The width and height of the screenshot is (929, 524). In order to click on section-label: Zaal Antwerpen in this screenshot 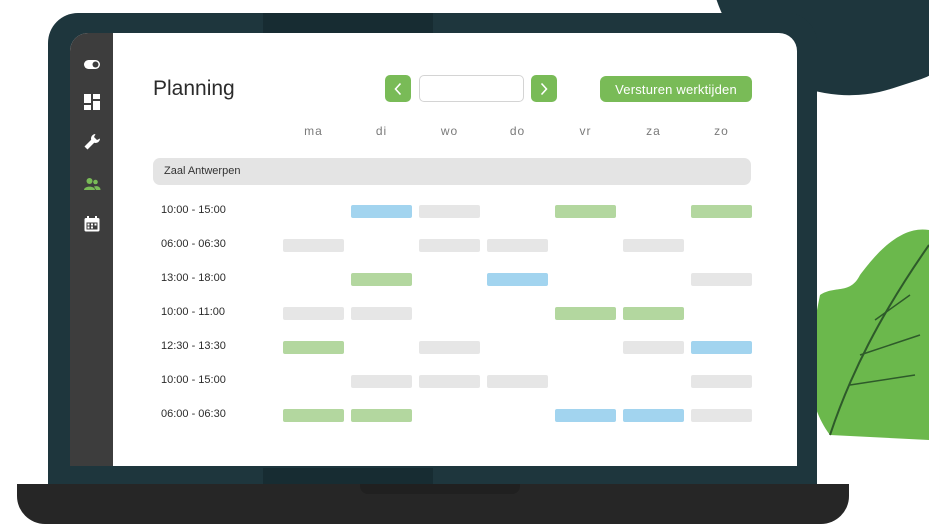, I will do `click(202, 171)`.